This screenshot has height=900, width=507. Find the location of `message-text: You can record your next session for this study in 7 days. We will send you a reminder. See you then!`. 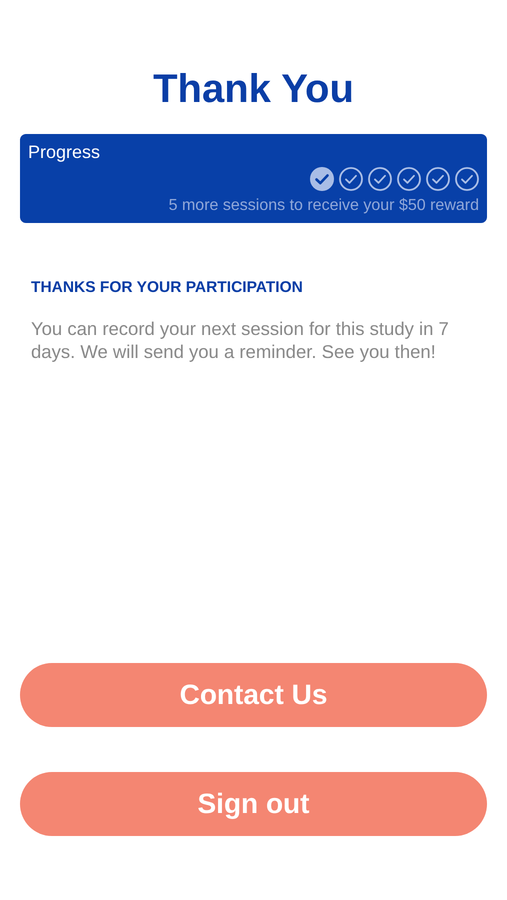

message-text: You can record your next session for this study in 7 days. We will send you a reminder. See you then! is located at coordinates (240, 340).